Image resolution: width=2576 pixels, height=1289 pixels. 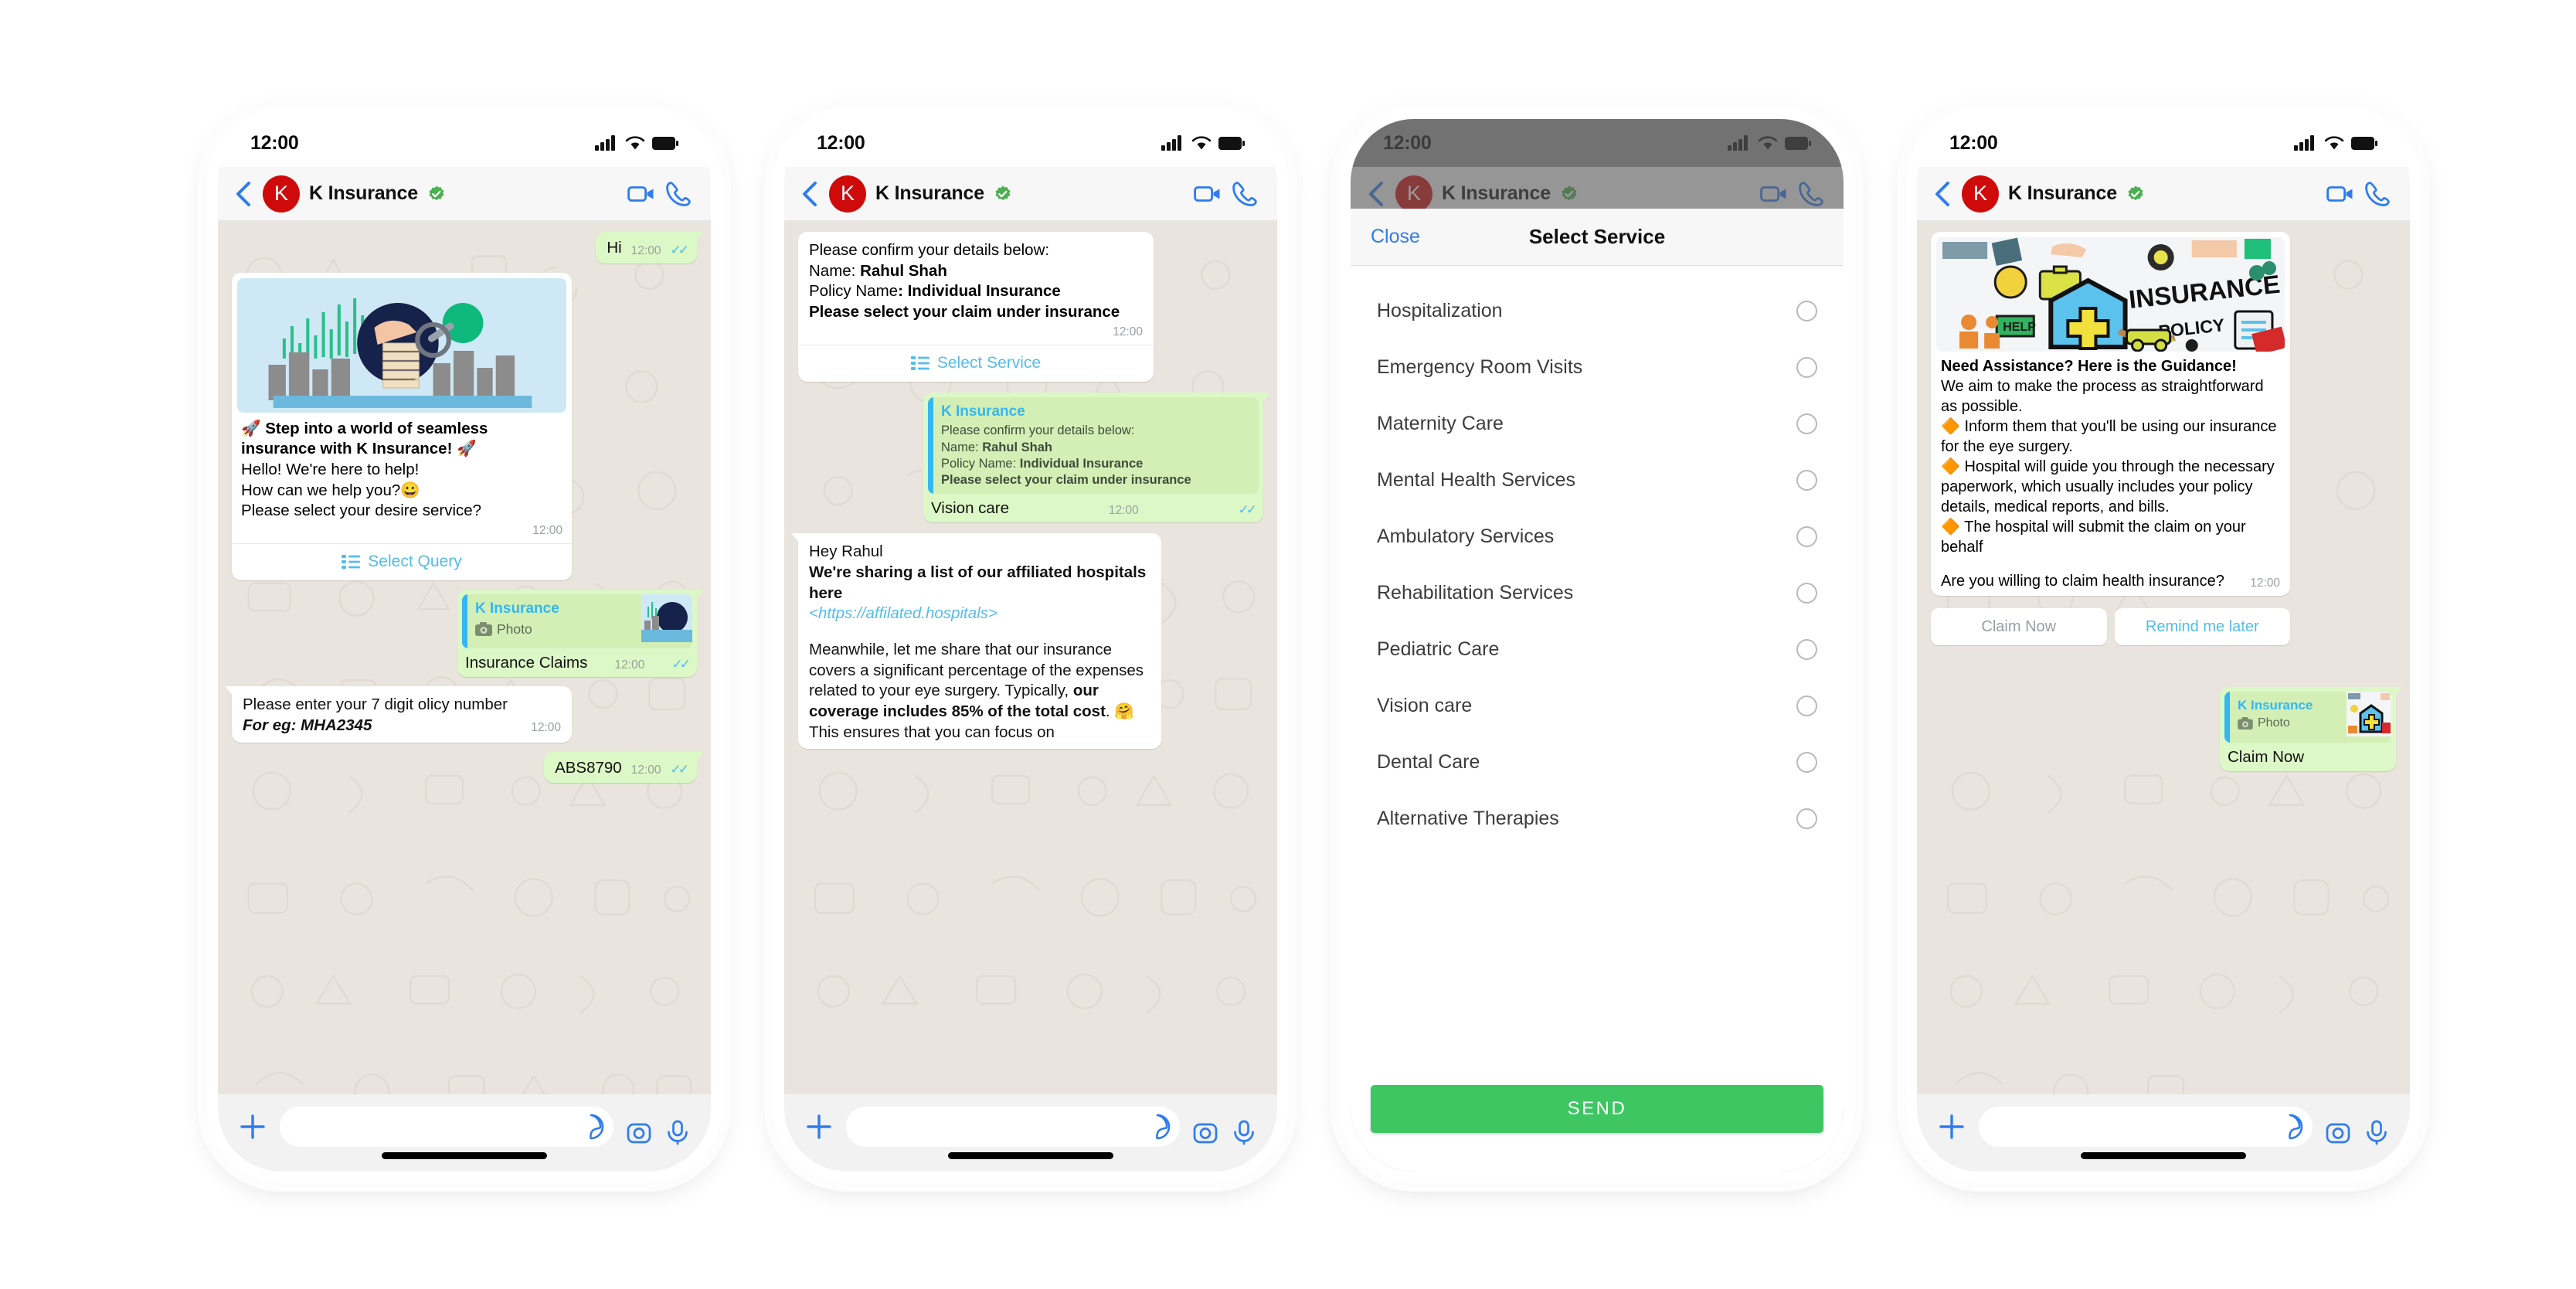 What do you see at coordinates (2202, 626) in the screenshot?
I see `remind-me-later-button: Remind me later` at bounding box center [2202, 626].